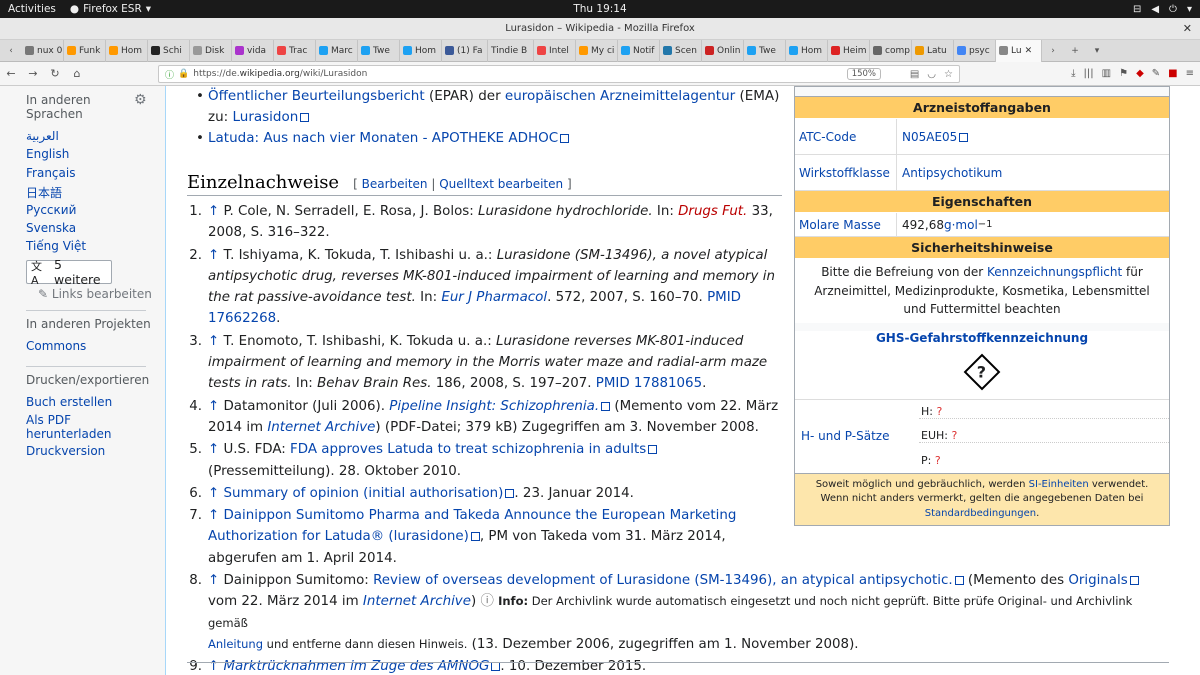  I want to click on zoom-level: 150%, so click(863, 74).